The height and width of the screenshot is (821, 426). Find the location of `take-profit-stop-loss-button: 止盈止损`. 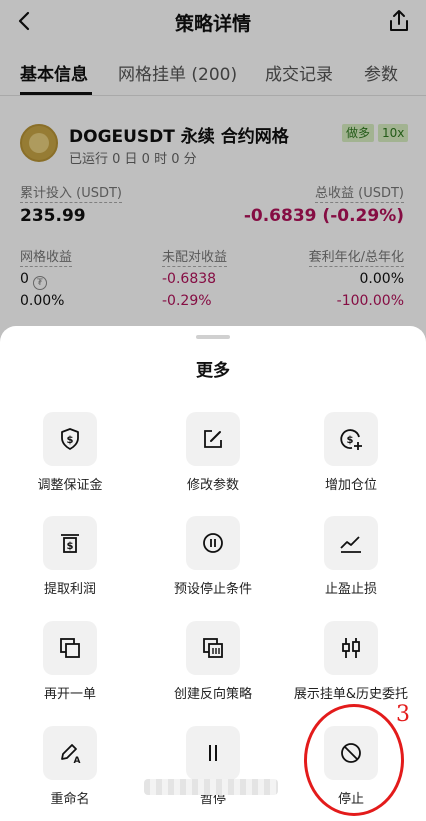

take-profit-stop-loss-button: 止盈止损 is located at coordinates (351, 564).